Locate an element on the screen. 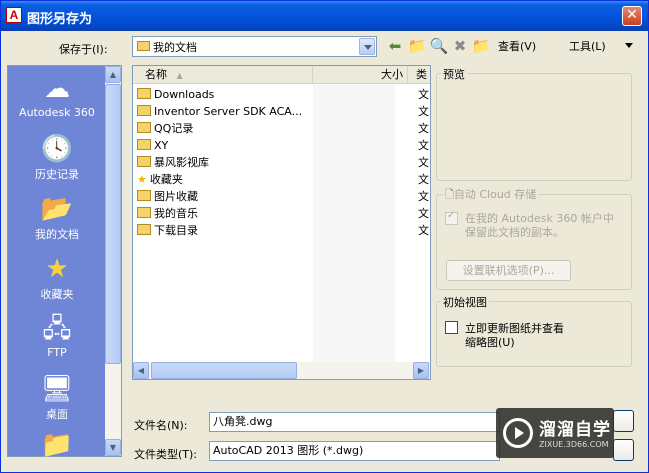 The height and width of the screenshot is (473, 649). place-more: 📁 is located at coordinates (57, 445).